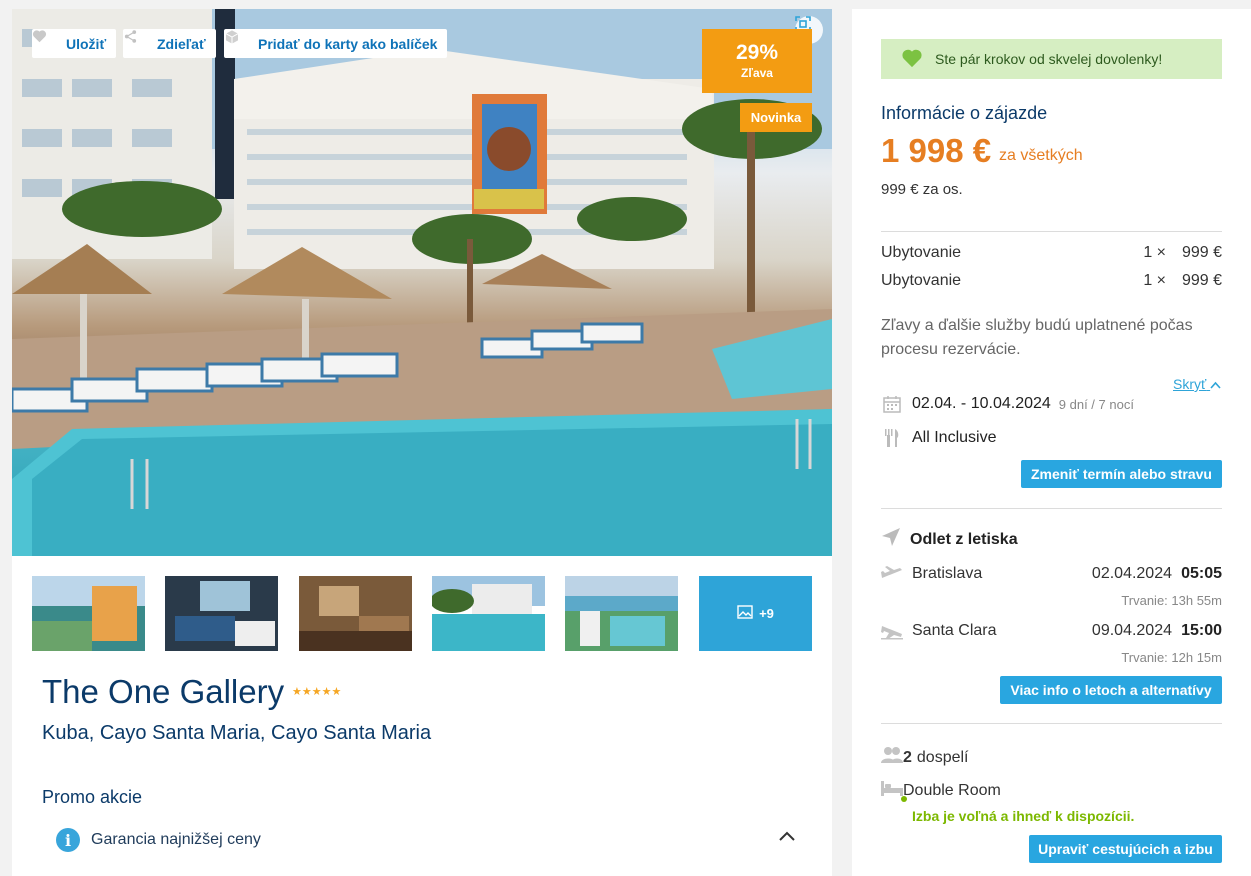 The image size is (1251, 876). Describe the element at coordinates (892, 633) in the screenshot. I see `arrival-icon` at that location.